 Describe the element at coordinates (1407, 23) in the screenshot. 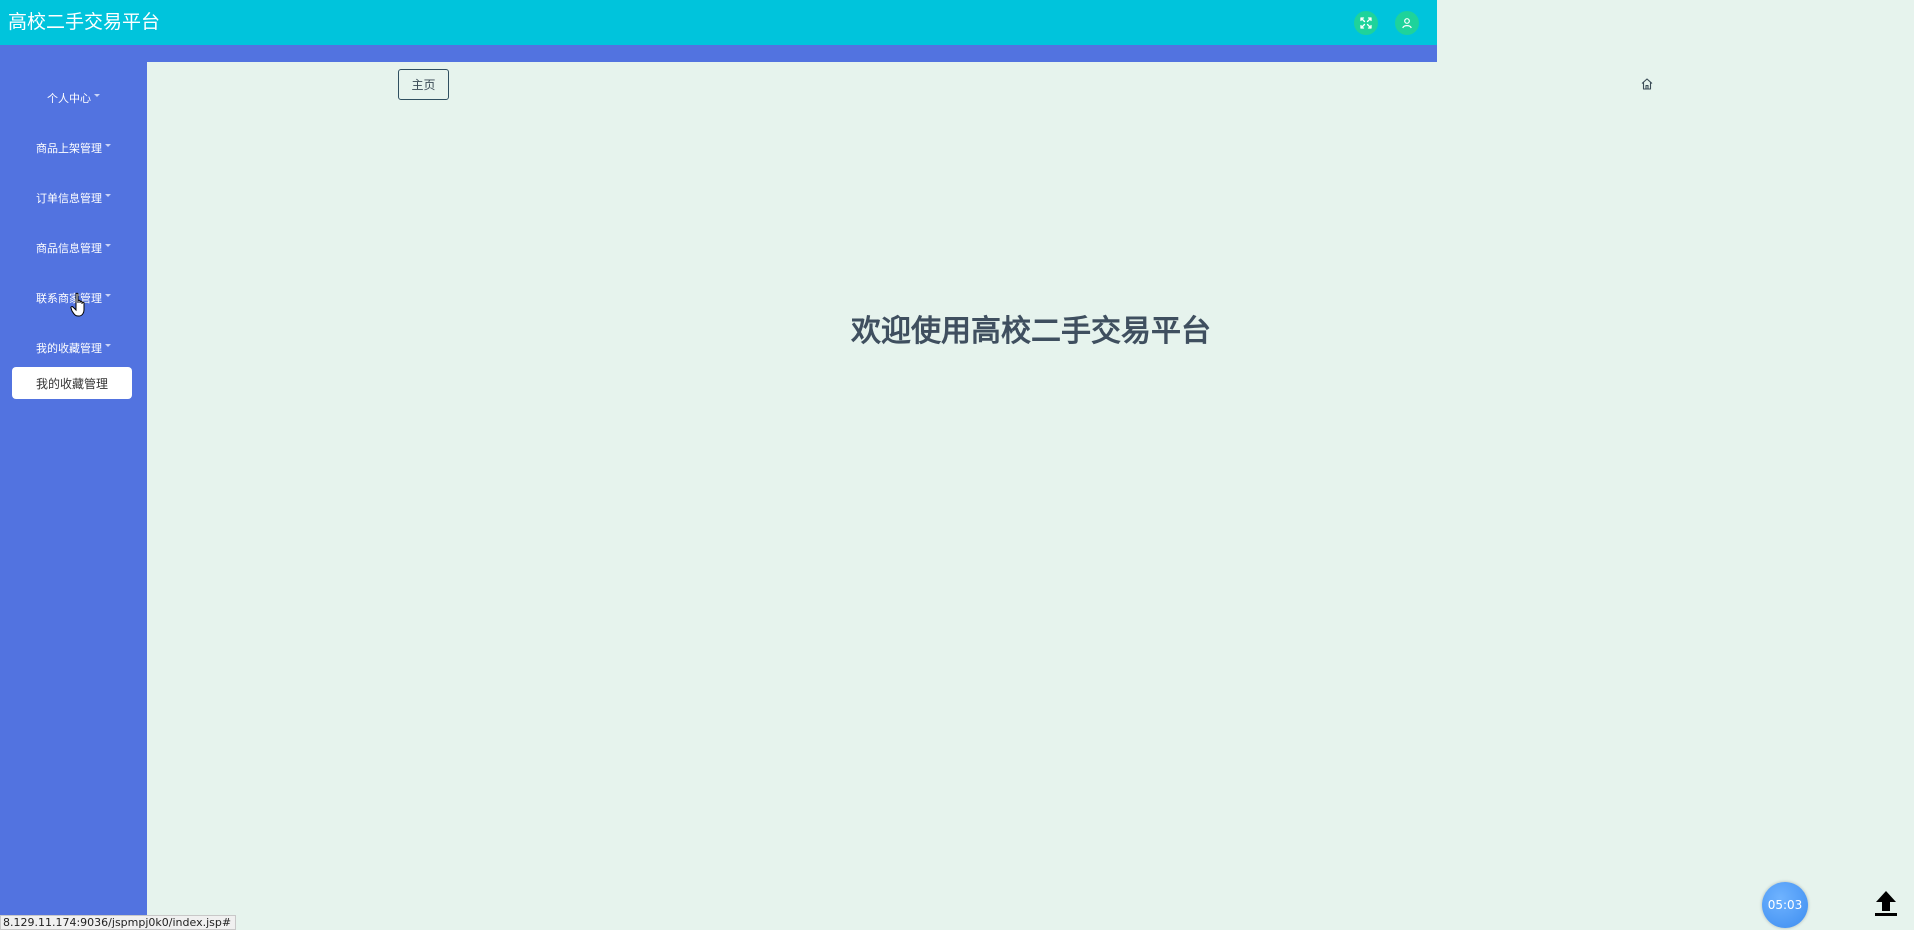

I see `user-icon` at that location.